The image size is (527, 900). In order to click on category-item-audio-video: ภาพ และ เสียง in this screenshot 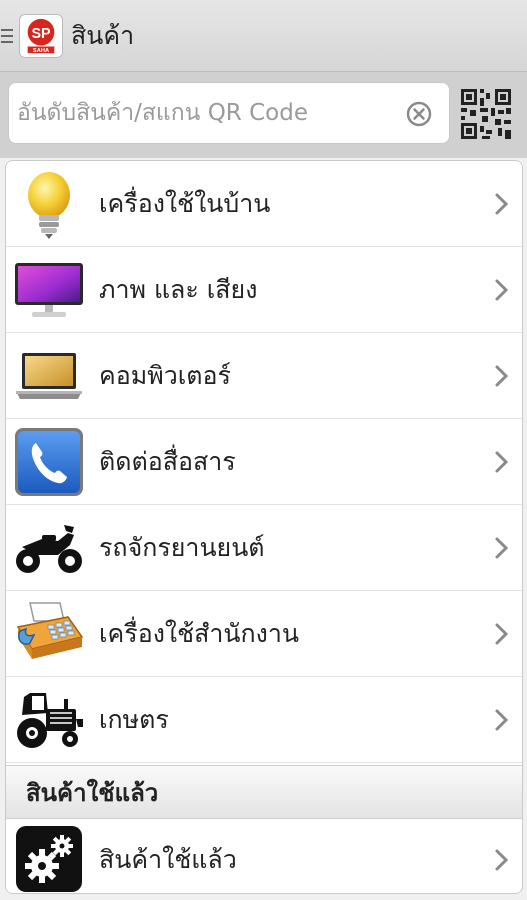, I will do `click(264, 290)`.